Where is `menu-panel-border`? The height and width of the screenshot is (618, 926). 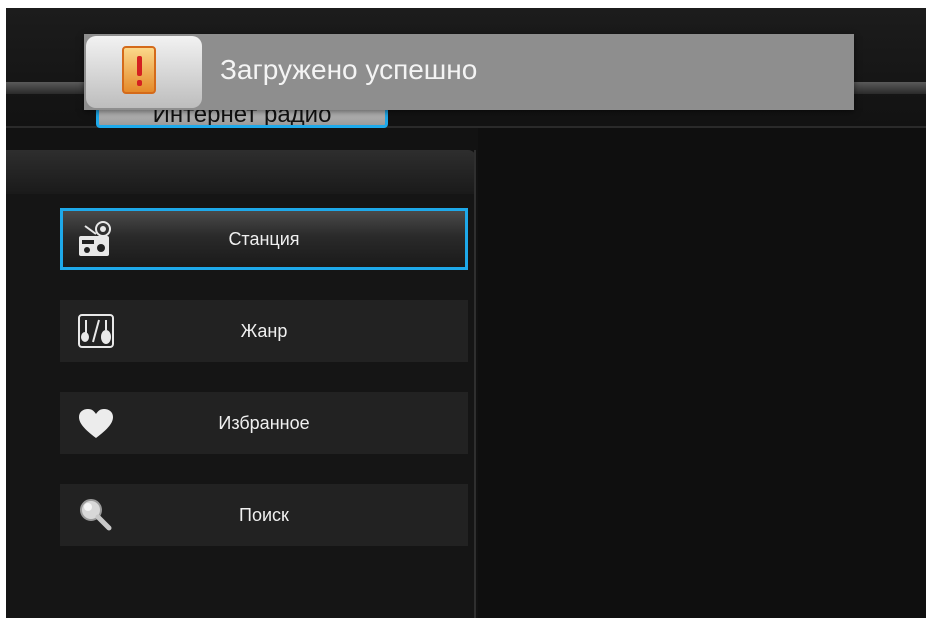
menu-panel-border is located at coordinates (475, 384).